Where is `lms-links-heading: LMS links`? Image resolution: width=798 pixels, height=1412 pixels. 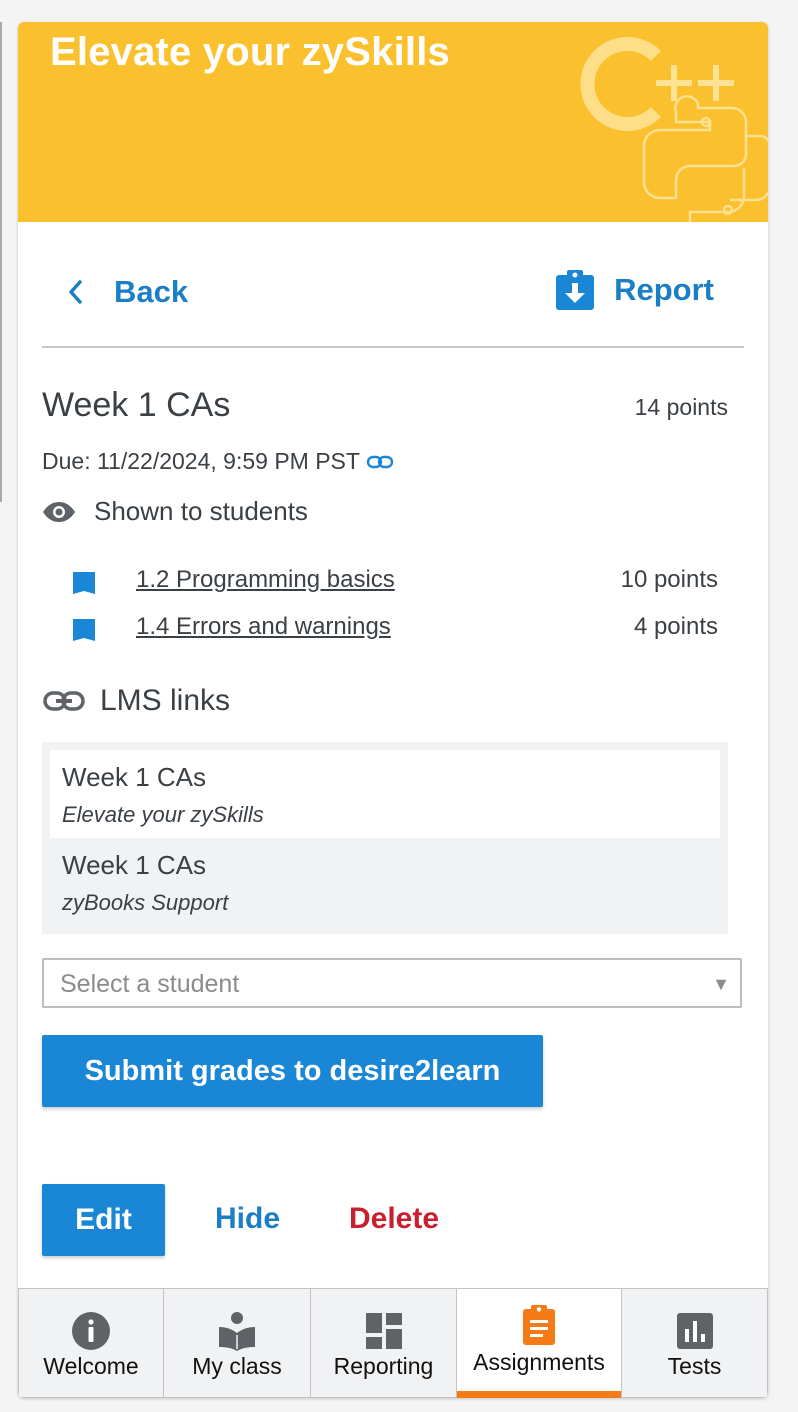
lms-links-heading: LMS links is located at coordinates (136, 701).